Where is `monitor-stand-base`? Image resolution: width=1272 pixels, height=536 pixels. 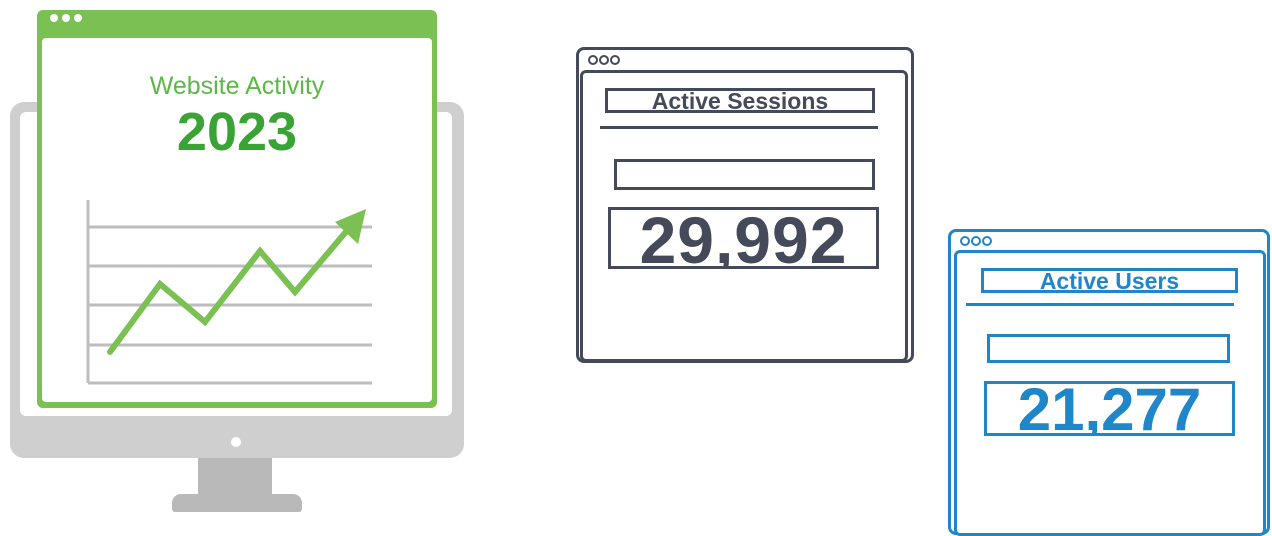 monitor-stand-base is located at coordinates (237, 503).